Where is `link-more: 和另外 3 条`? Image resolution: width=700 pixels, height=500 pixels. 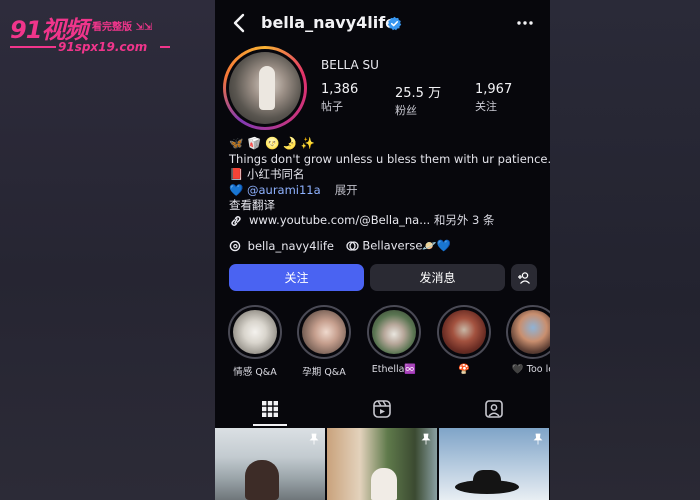 link-more: 和另外 3 条 is located at coordinates (462, 220).